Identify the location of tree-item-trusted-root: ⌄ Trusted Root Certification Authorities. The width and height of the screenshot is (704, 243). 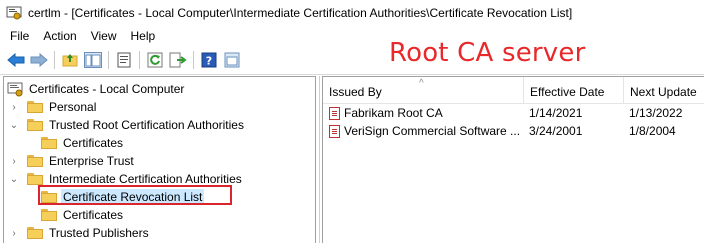
(127, 125).